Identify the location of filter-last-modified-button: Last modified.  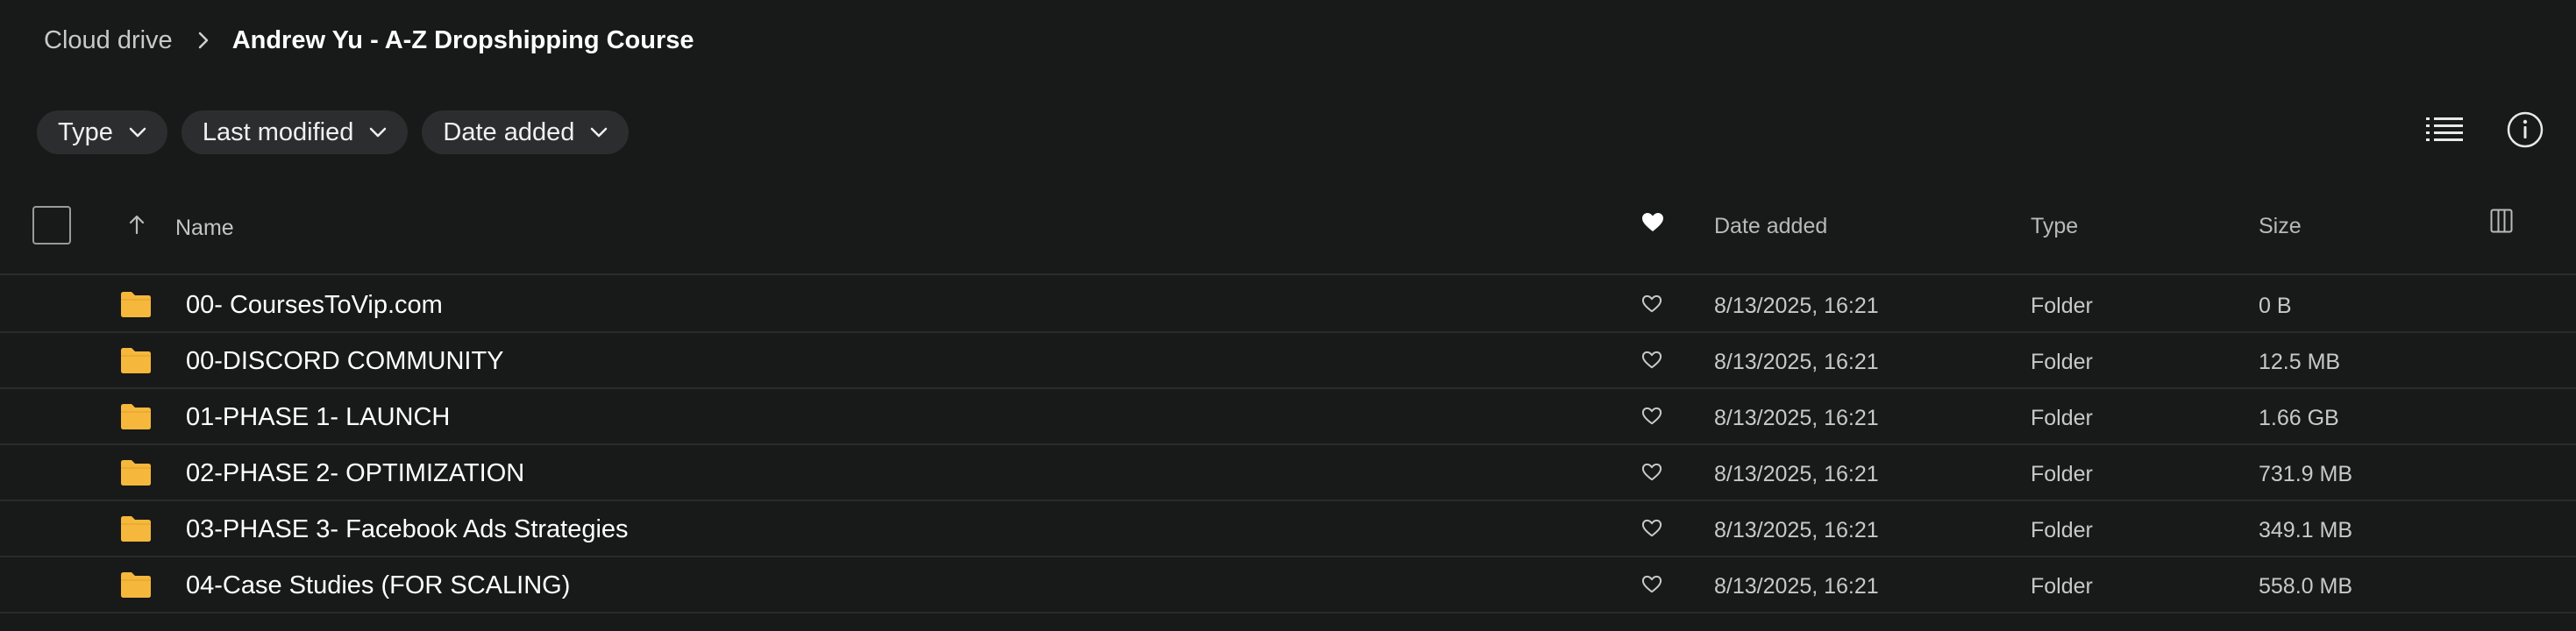
(295, 132).